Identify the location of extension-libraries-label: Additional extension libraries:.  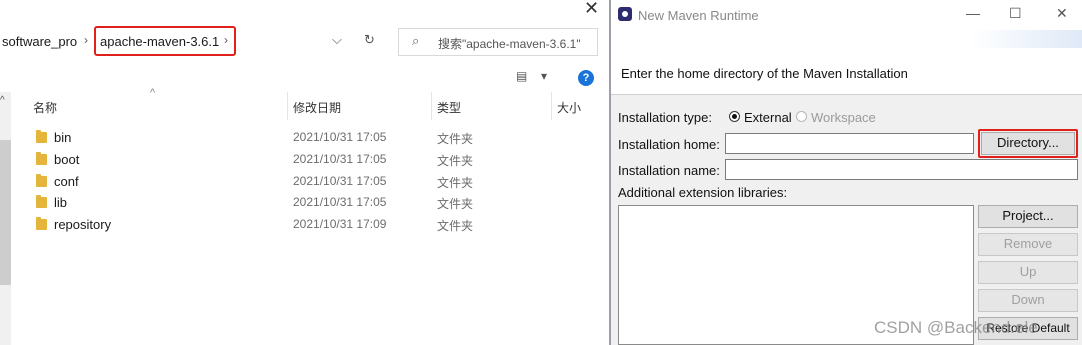
(703, 192).